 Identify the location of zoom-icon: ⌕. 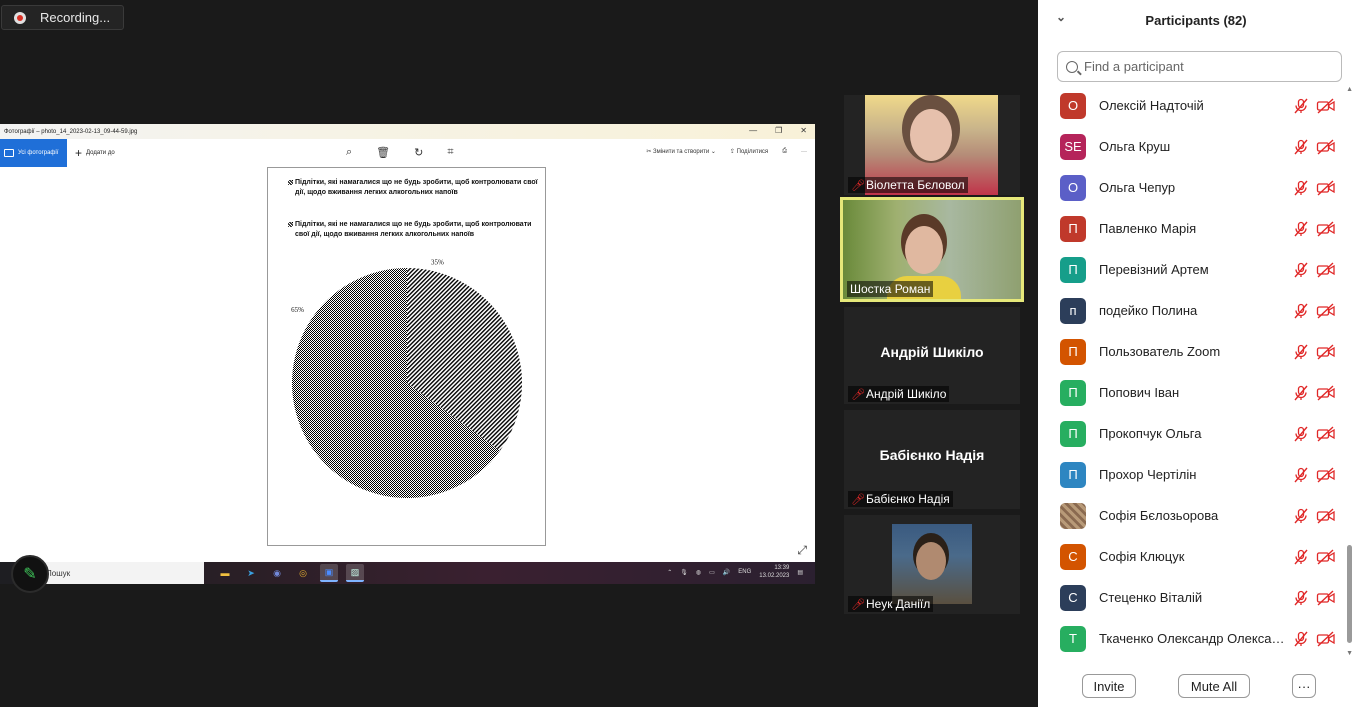
(349, 152).